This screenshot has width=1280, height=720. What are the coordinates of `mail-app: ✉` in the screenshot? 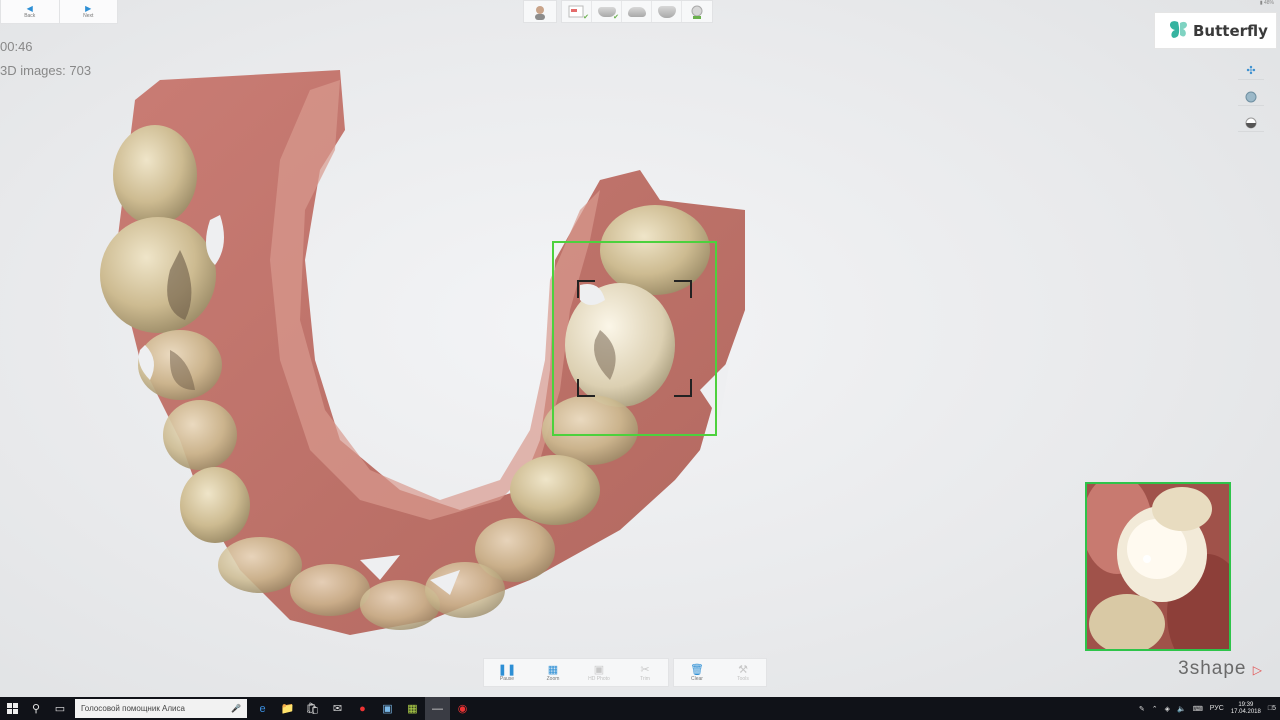 It's located at (337, 708).